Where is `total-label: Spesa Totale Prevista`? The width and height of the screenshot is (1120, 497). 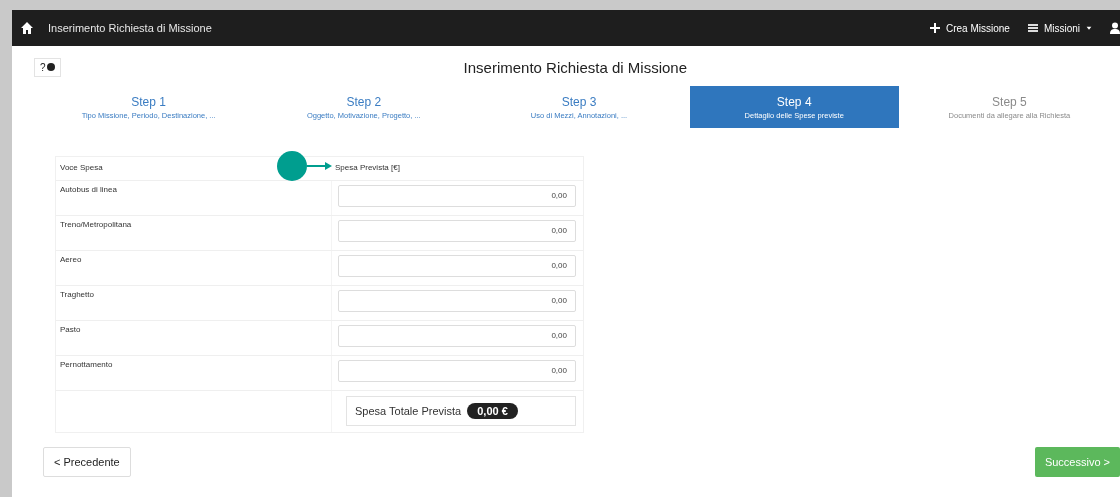 total-label: Spesa Totale Prevista is located at coordinates (408, 411).